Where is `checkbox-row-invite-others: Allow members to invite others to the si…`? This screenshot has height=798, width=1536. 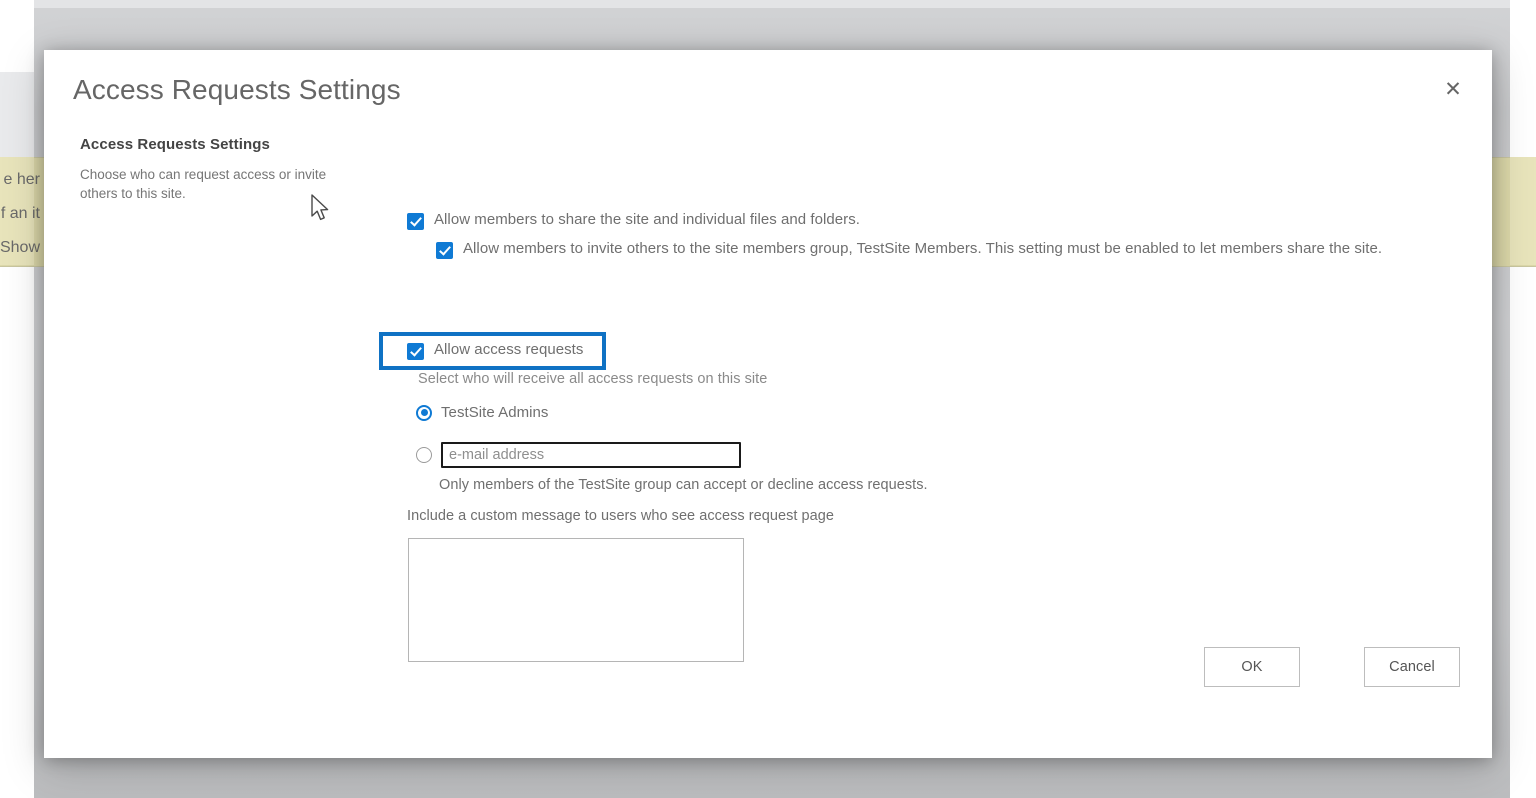
checkbox-row-invite-others: Allow members to invite others to the si… is located at coordinates (909, 249).